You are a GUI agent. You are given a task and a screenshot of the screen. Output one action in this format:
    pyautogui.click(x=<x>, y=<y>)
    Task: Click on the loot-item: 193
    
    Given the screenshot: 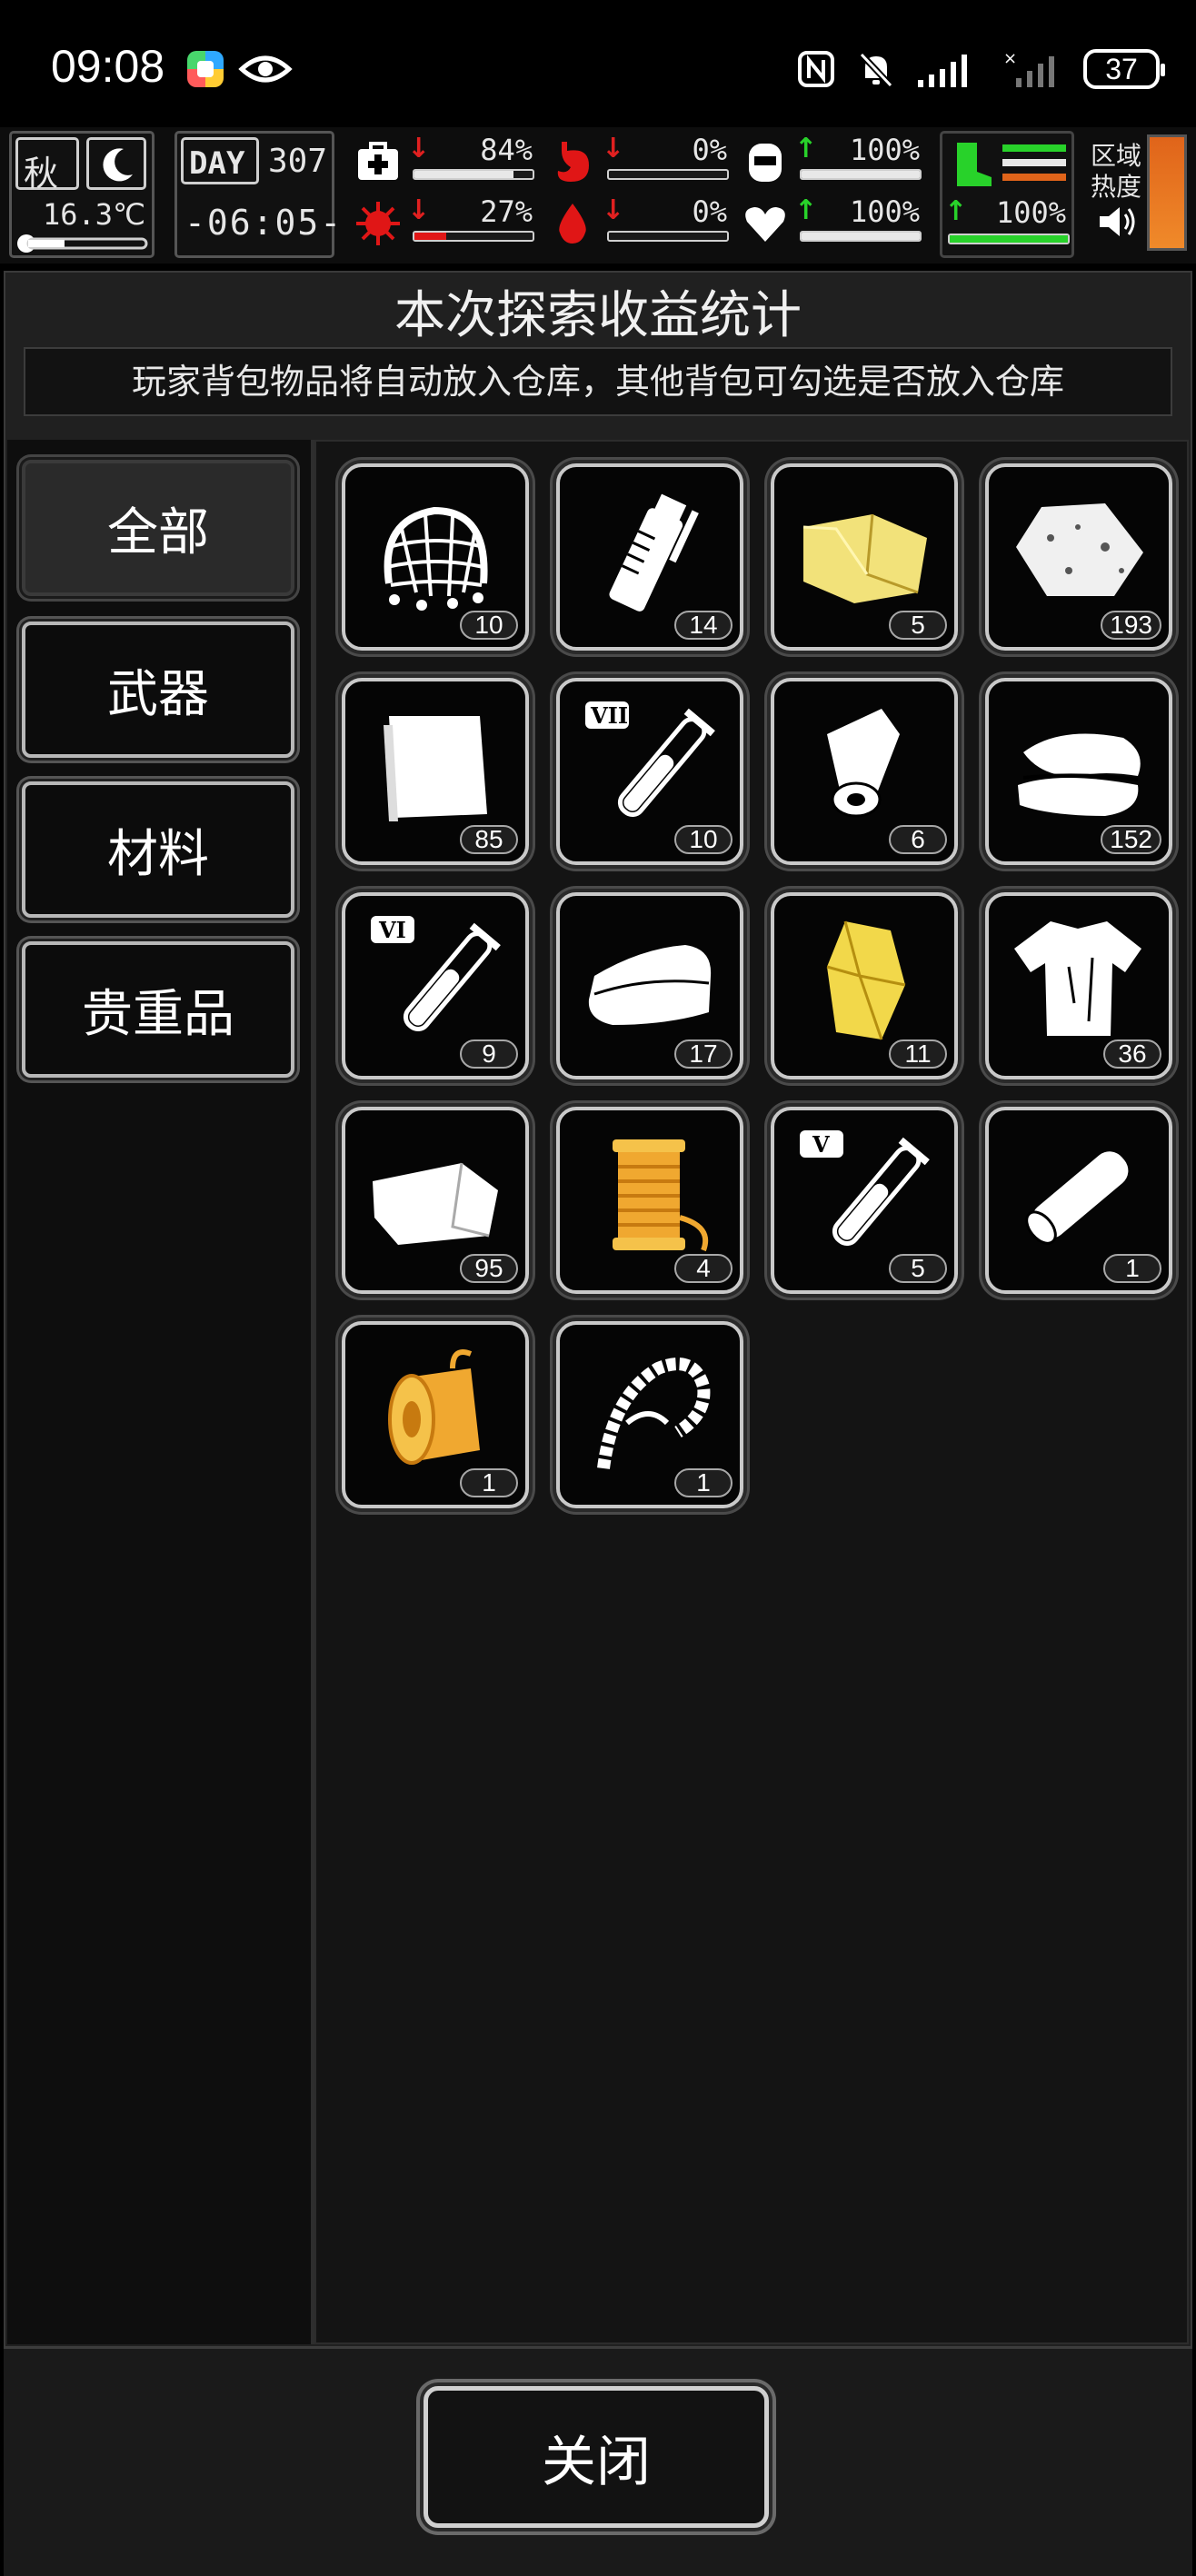 What is the action you would take?
    pyautogui.click(x=1078, y=557)
    